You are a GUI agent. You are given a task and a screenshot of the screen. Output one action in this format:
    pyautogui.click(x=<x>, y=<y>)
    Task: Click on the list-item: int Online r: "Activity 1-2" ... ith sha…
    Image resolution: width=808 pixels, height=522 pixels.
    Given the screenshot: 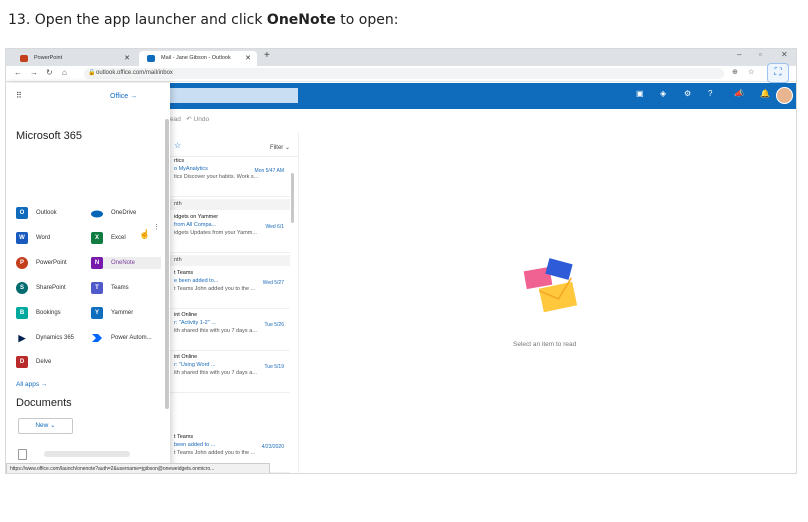 What is the action you would take?
    pyautogui.click(x=230, y=331)
    